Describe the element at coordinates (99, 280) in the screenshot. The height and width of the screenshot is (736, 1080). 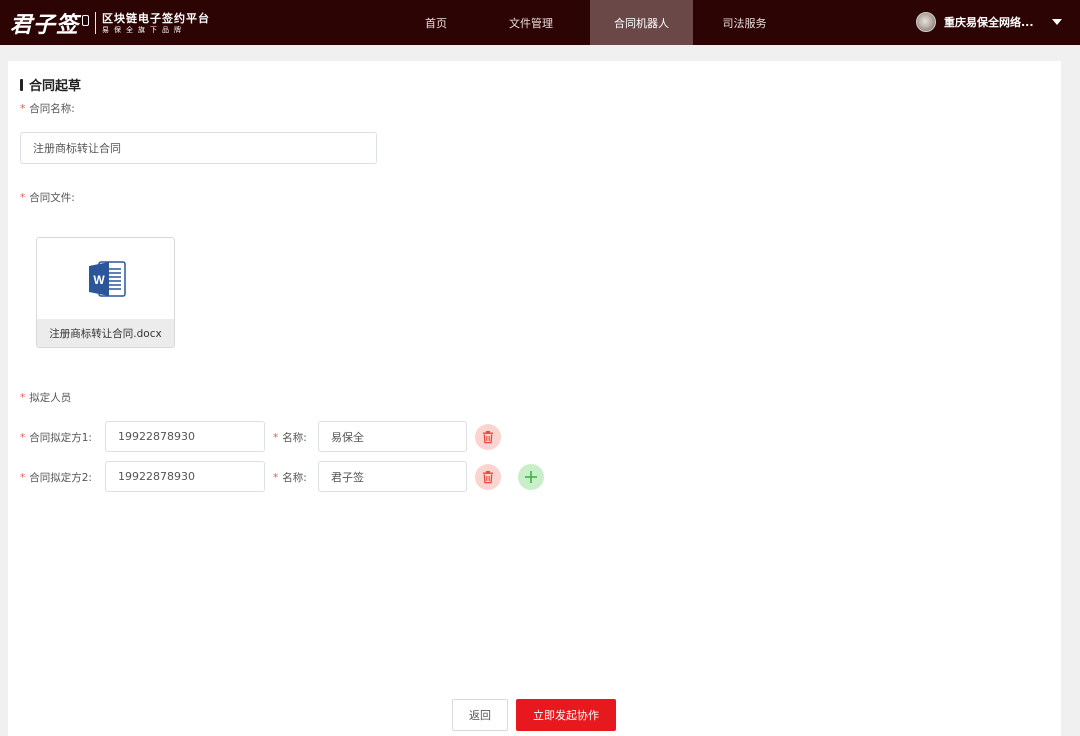
I see `svg-text: W` at that location.